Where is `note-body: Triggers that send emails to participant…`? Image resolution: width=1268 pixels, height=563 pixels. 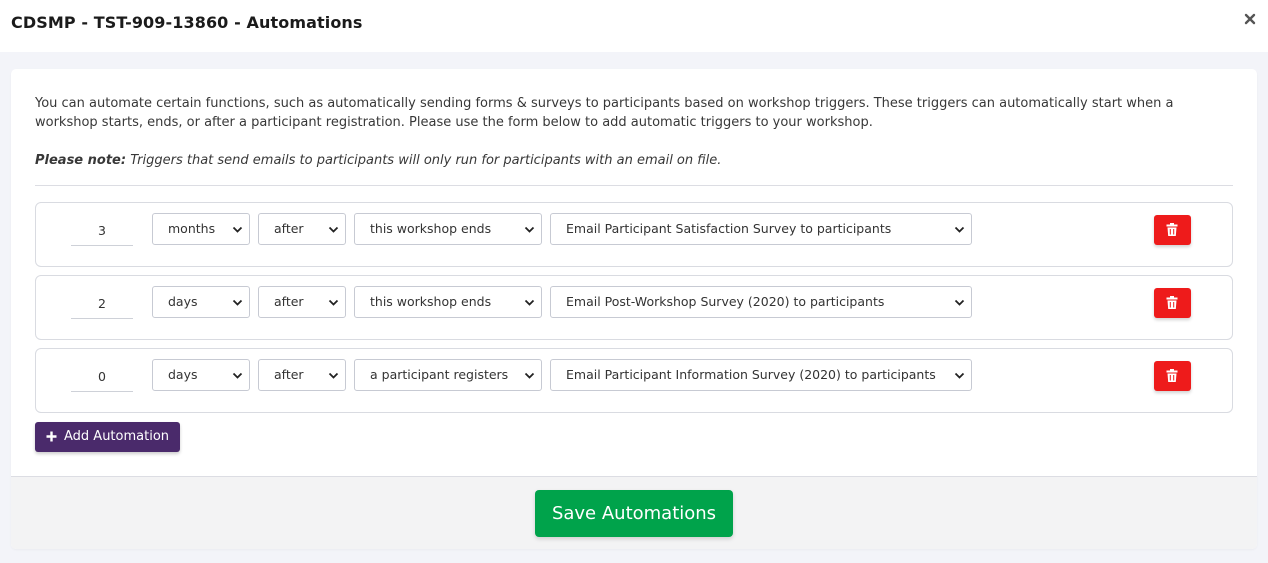 note-body: Triggers that send emails to participant… is located at coordinates (426, 160).